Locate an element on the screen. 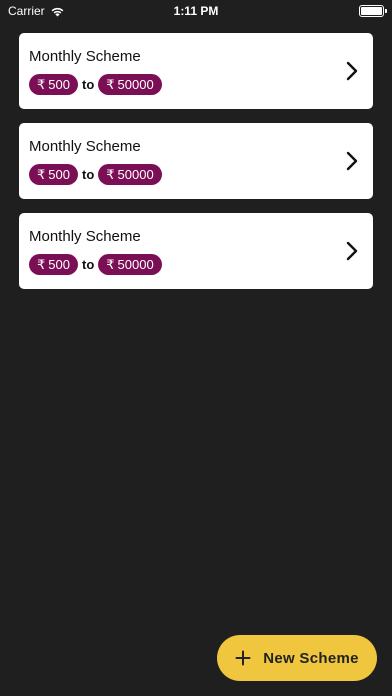 This screenshot has height=696, width=392. status-time: 1:11 PM is located at coordinates (196, 11).